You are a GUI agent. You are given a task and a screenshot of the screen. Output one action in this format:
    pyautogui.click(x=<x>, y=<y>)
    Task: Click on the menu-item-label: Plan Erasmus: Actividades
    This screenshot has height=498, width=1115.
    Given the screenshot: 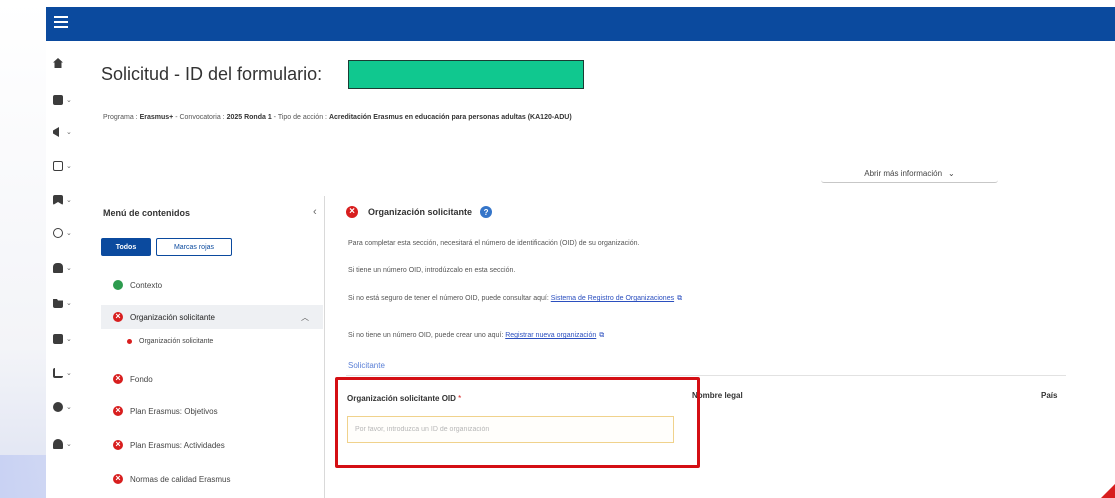 What is the action you would take?
    pyautogui.click(x=177, y=445)
    